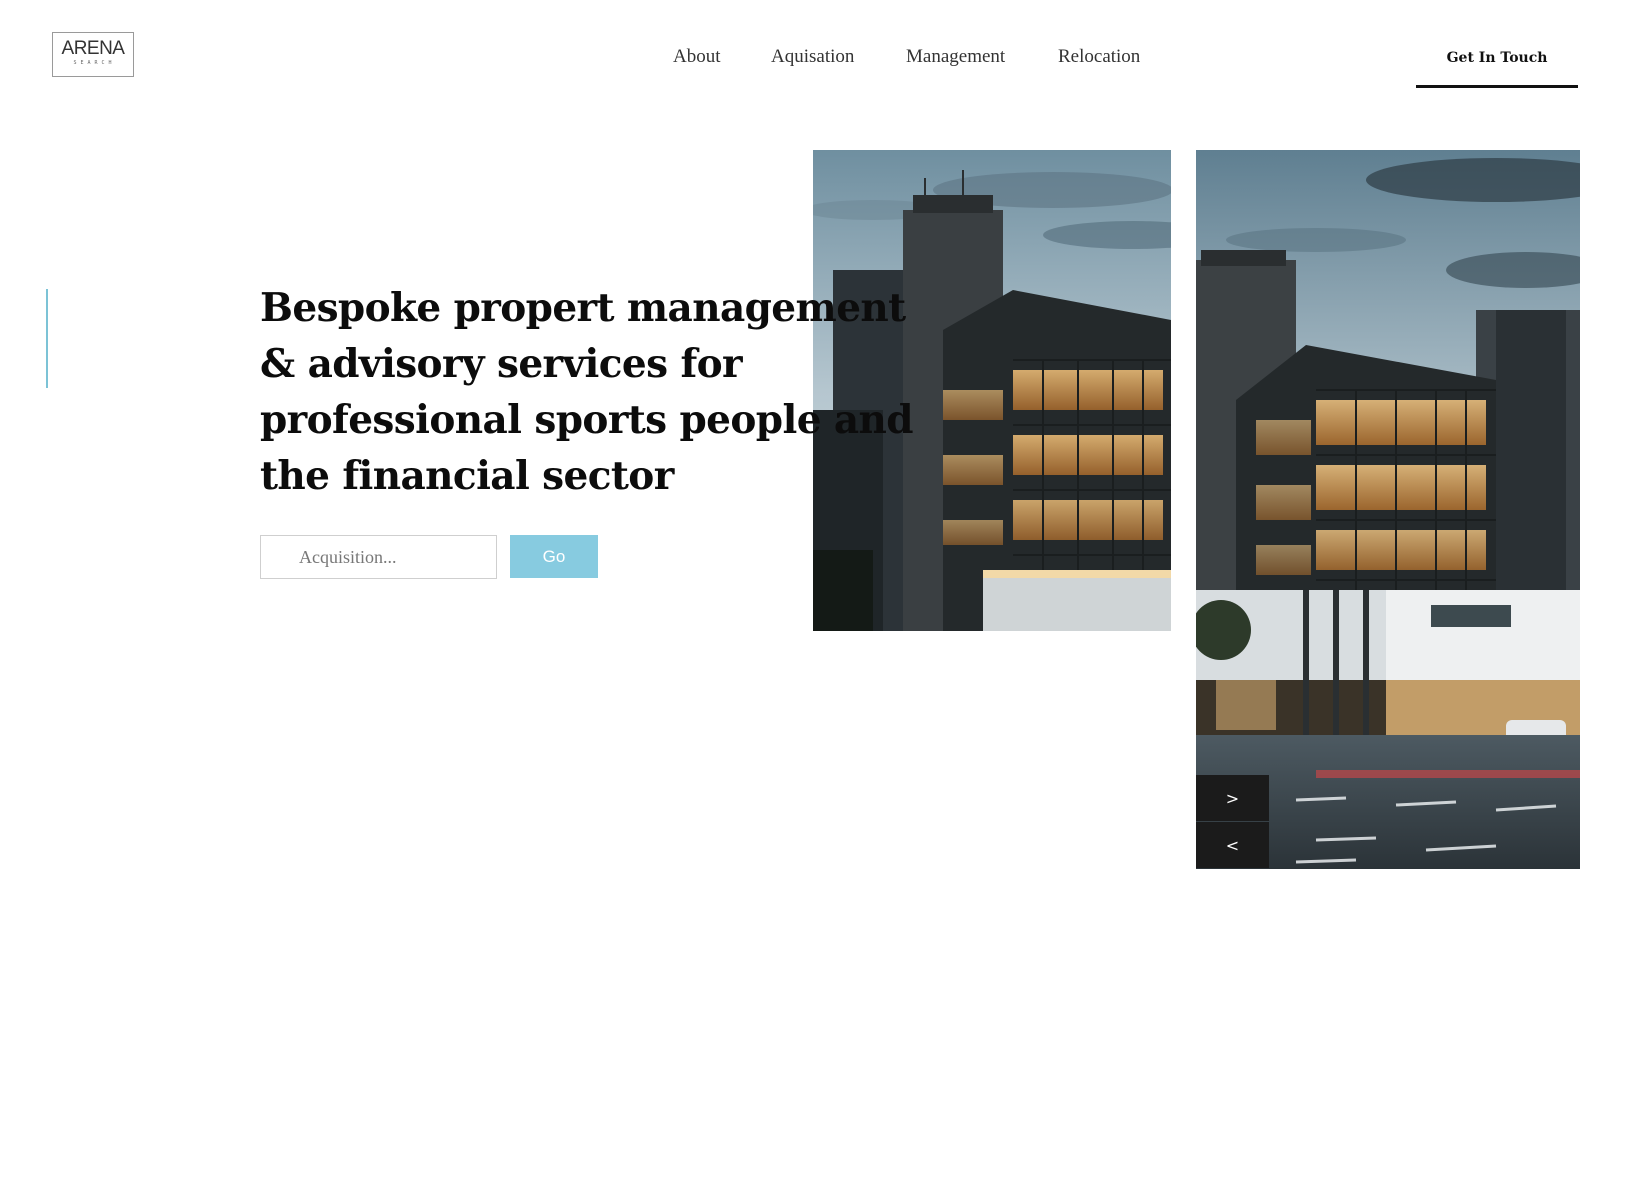 The image size is (1633, 1197). Describe the element at coordinates (378, 557) in the screenshot. I see `acquisition-search-input` at that location.